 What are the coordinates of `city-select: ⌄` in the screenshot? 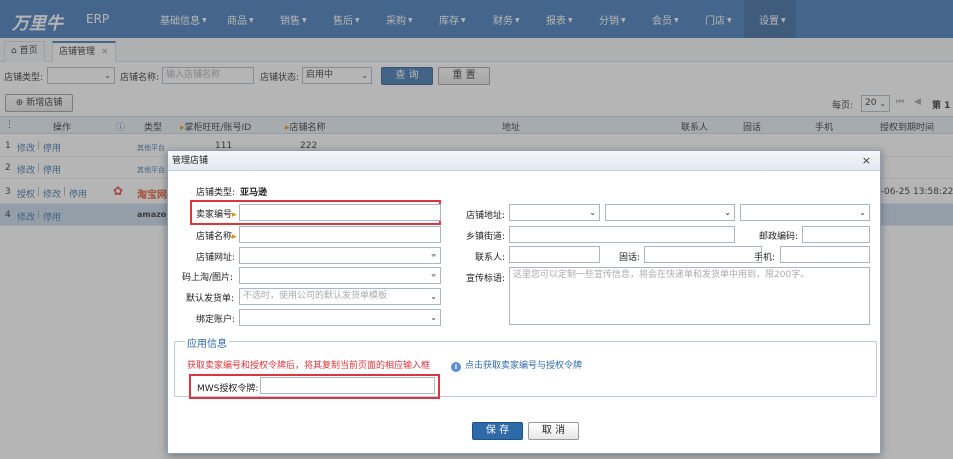 It's located at (670, 212).